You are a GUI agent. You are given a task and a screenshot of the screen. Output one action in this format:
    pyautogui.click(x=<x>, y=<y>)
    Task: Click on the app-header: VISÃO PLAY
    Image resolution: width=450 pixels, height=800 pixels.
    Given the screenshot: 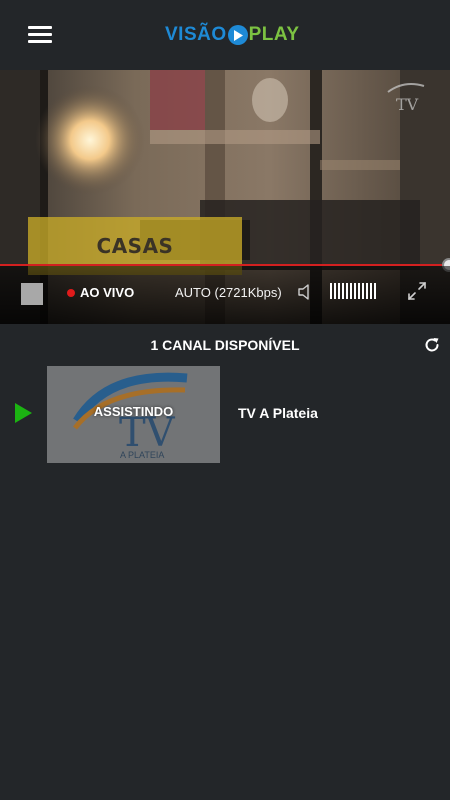 What is the action you would take?
    pyautogui.click(x=225, y=35)
    